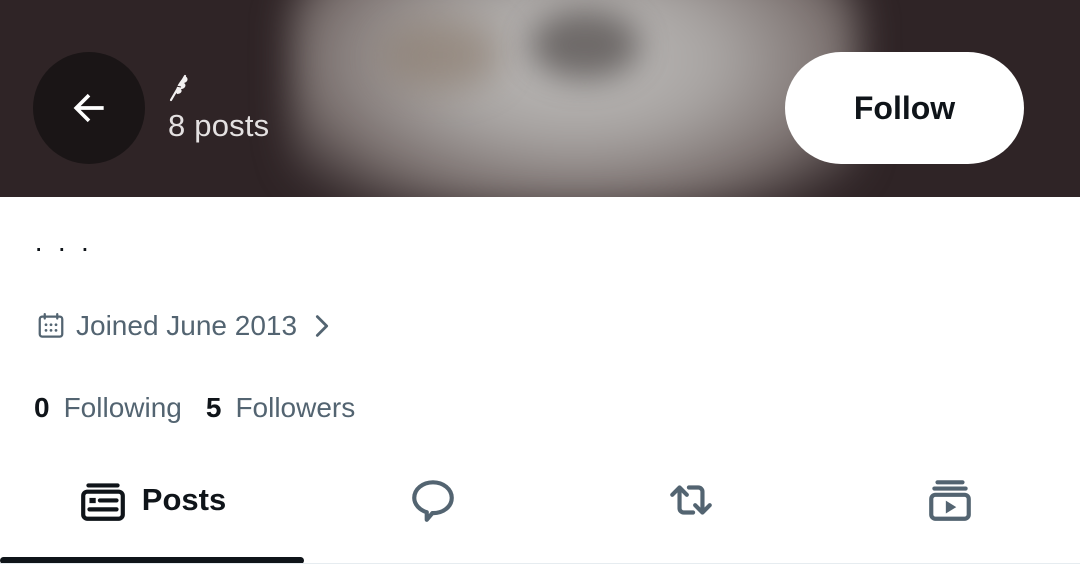 The image size is (1080, 569). Describe the element at coordinates (322, 326) in the screenshot. I see `chevron-right-icon` at that location.